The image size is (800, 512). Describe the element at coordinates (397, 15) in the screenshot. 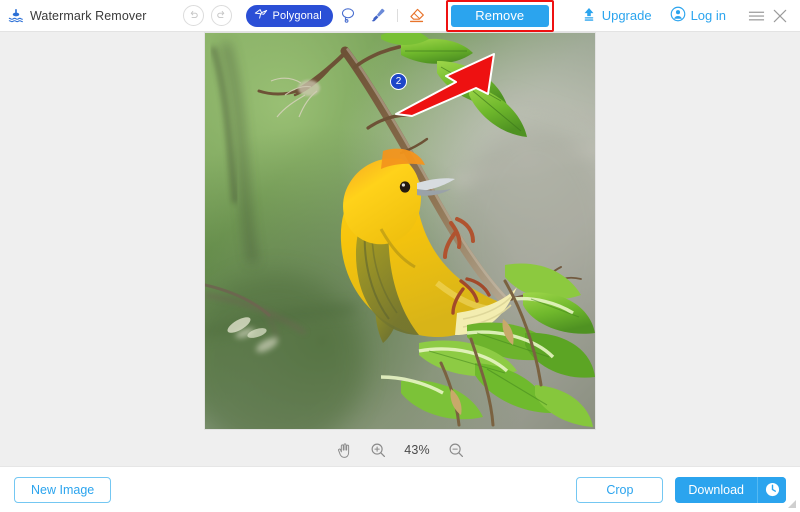

I see `tool-divider` at that location.